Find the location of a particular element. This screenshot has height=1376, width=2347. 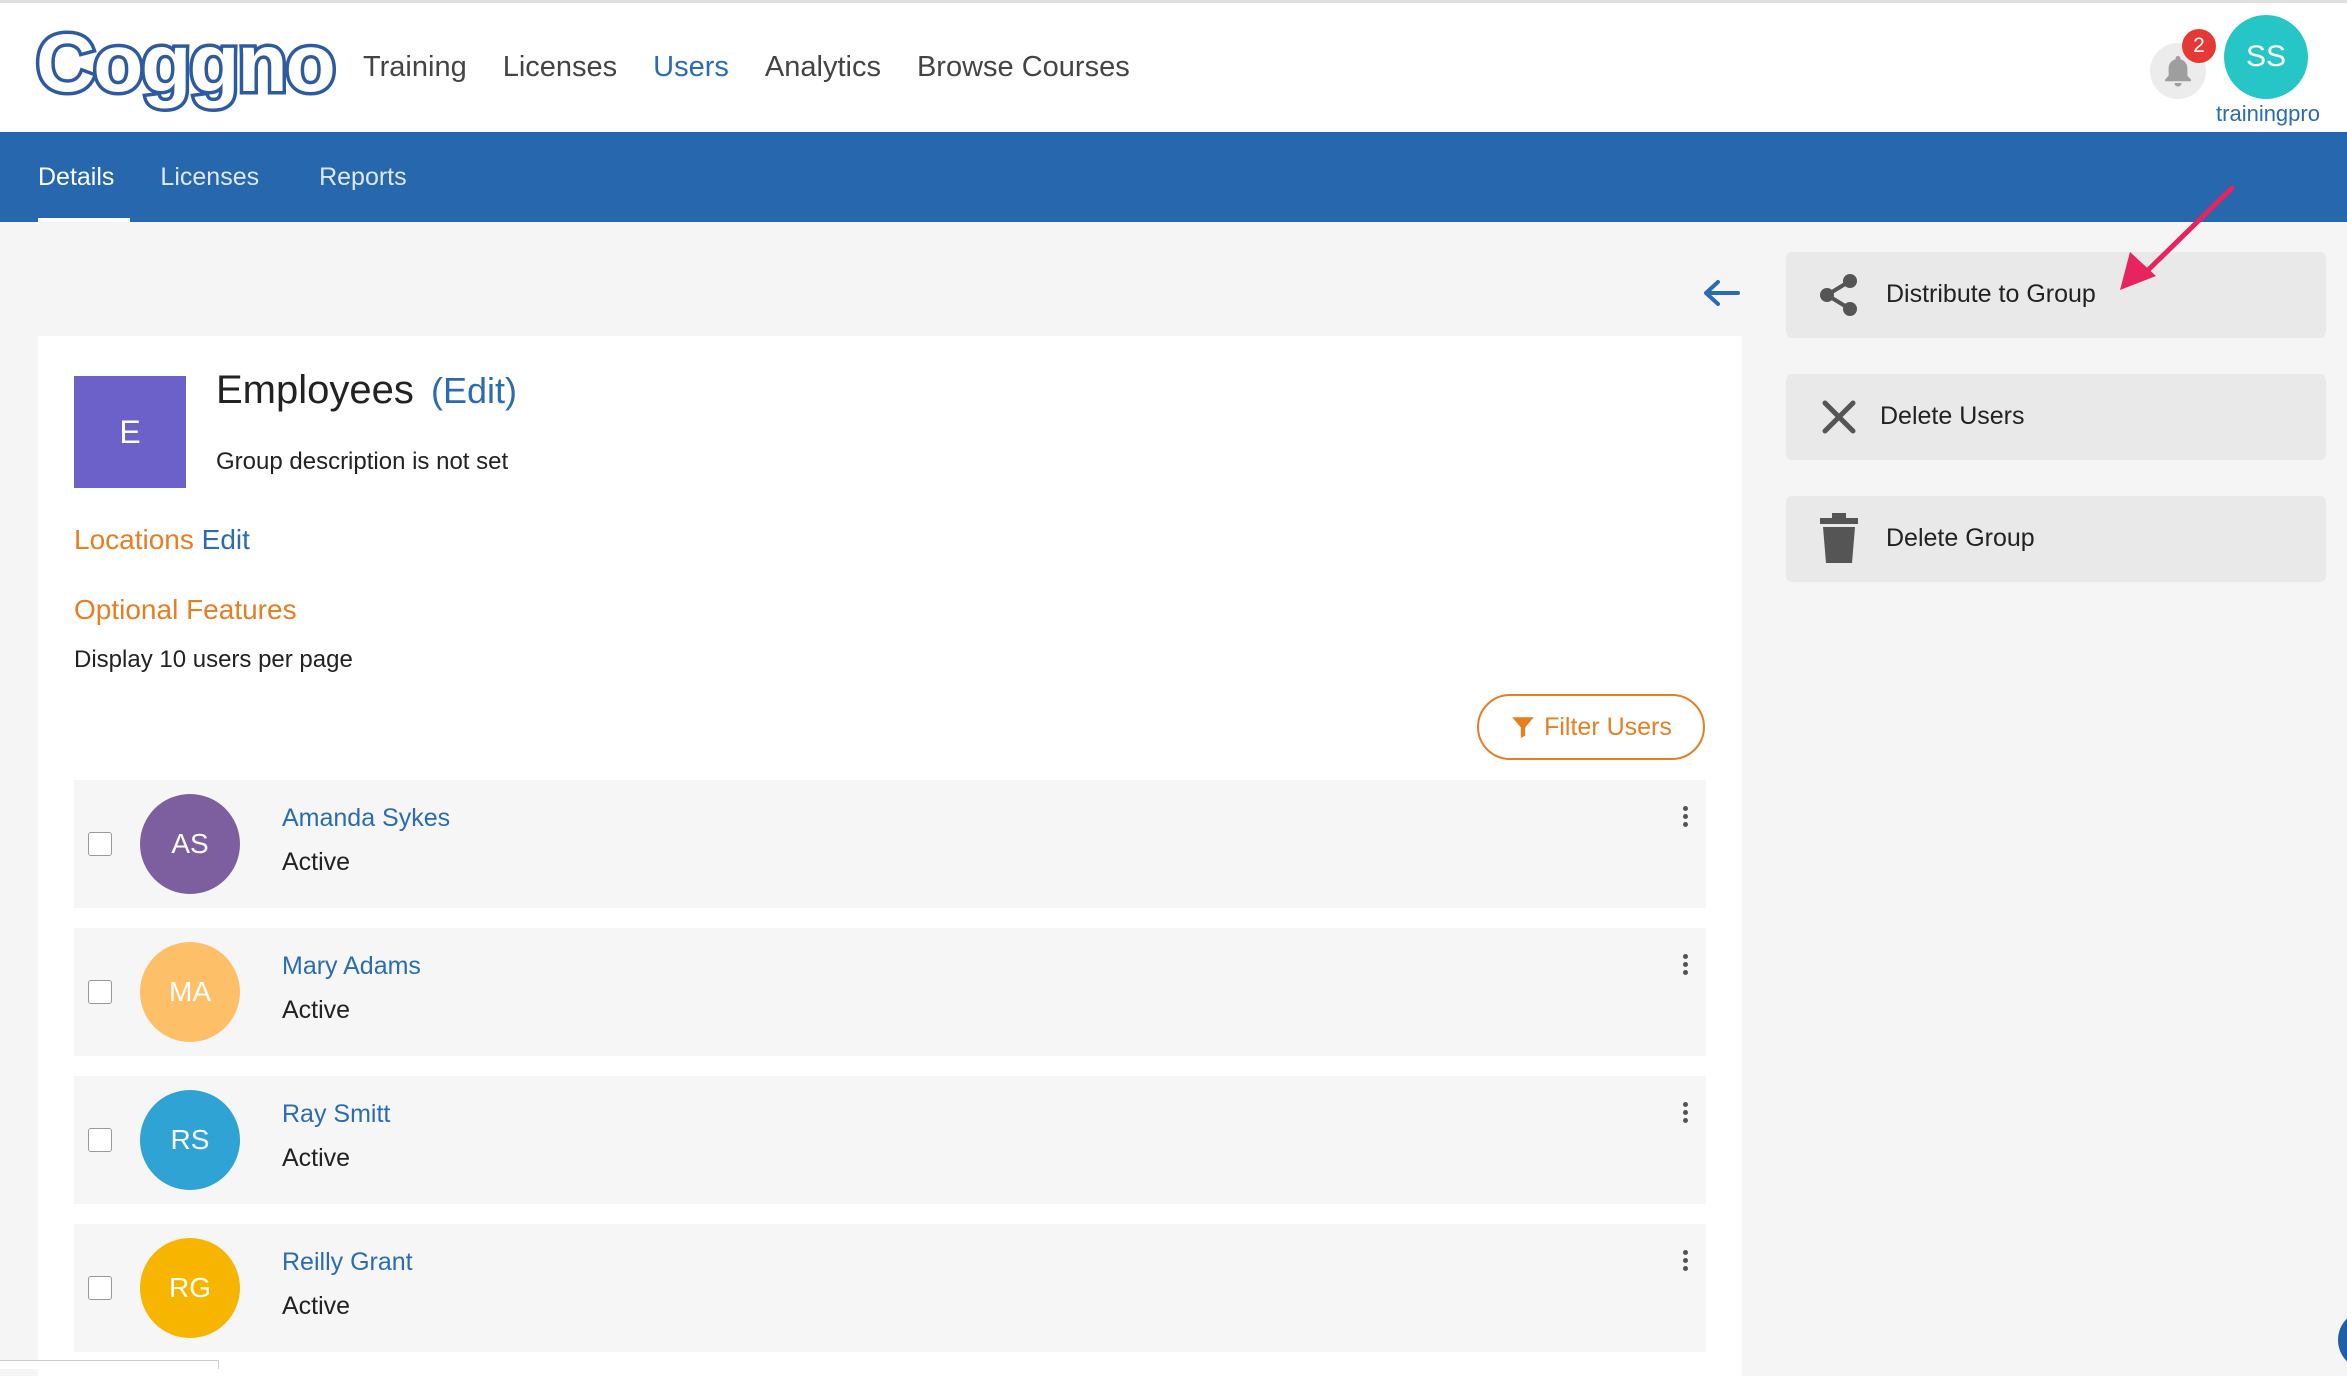

filter-users-button: Filter Users is located at coordinates (1591, 727).